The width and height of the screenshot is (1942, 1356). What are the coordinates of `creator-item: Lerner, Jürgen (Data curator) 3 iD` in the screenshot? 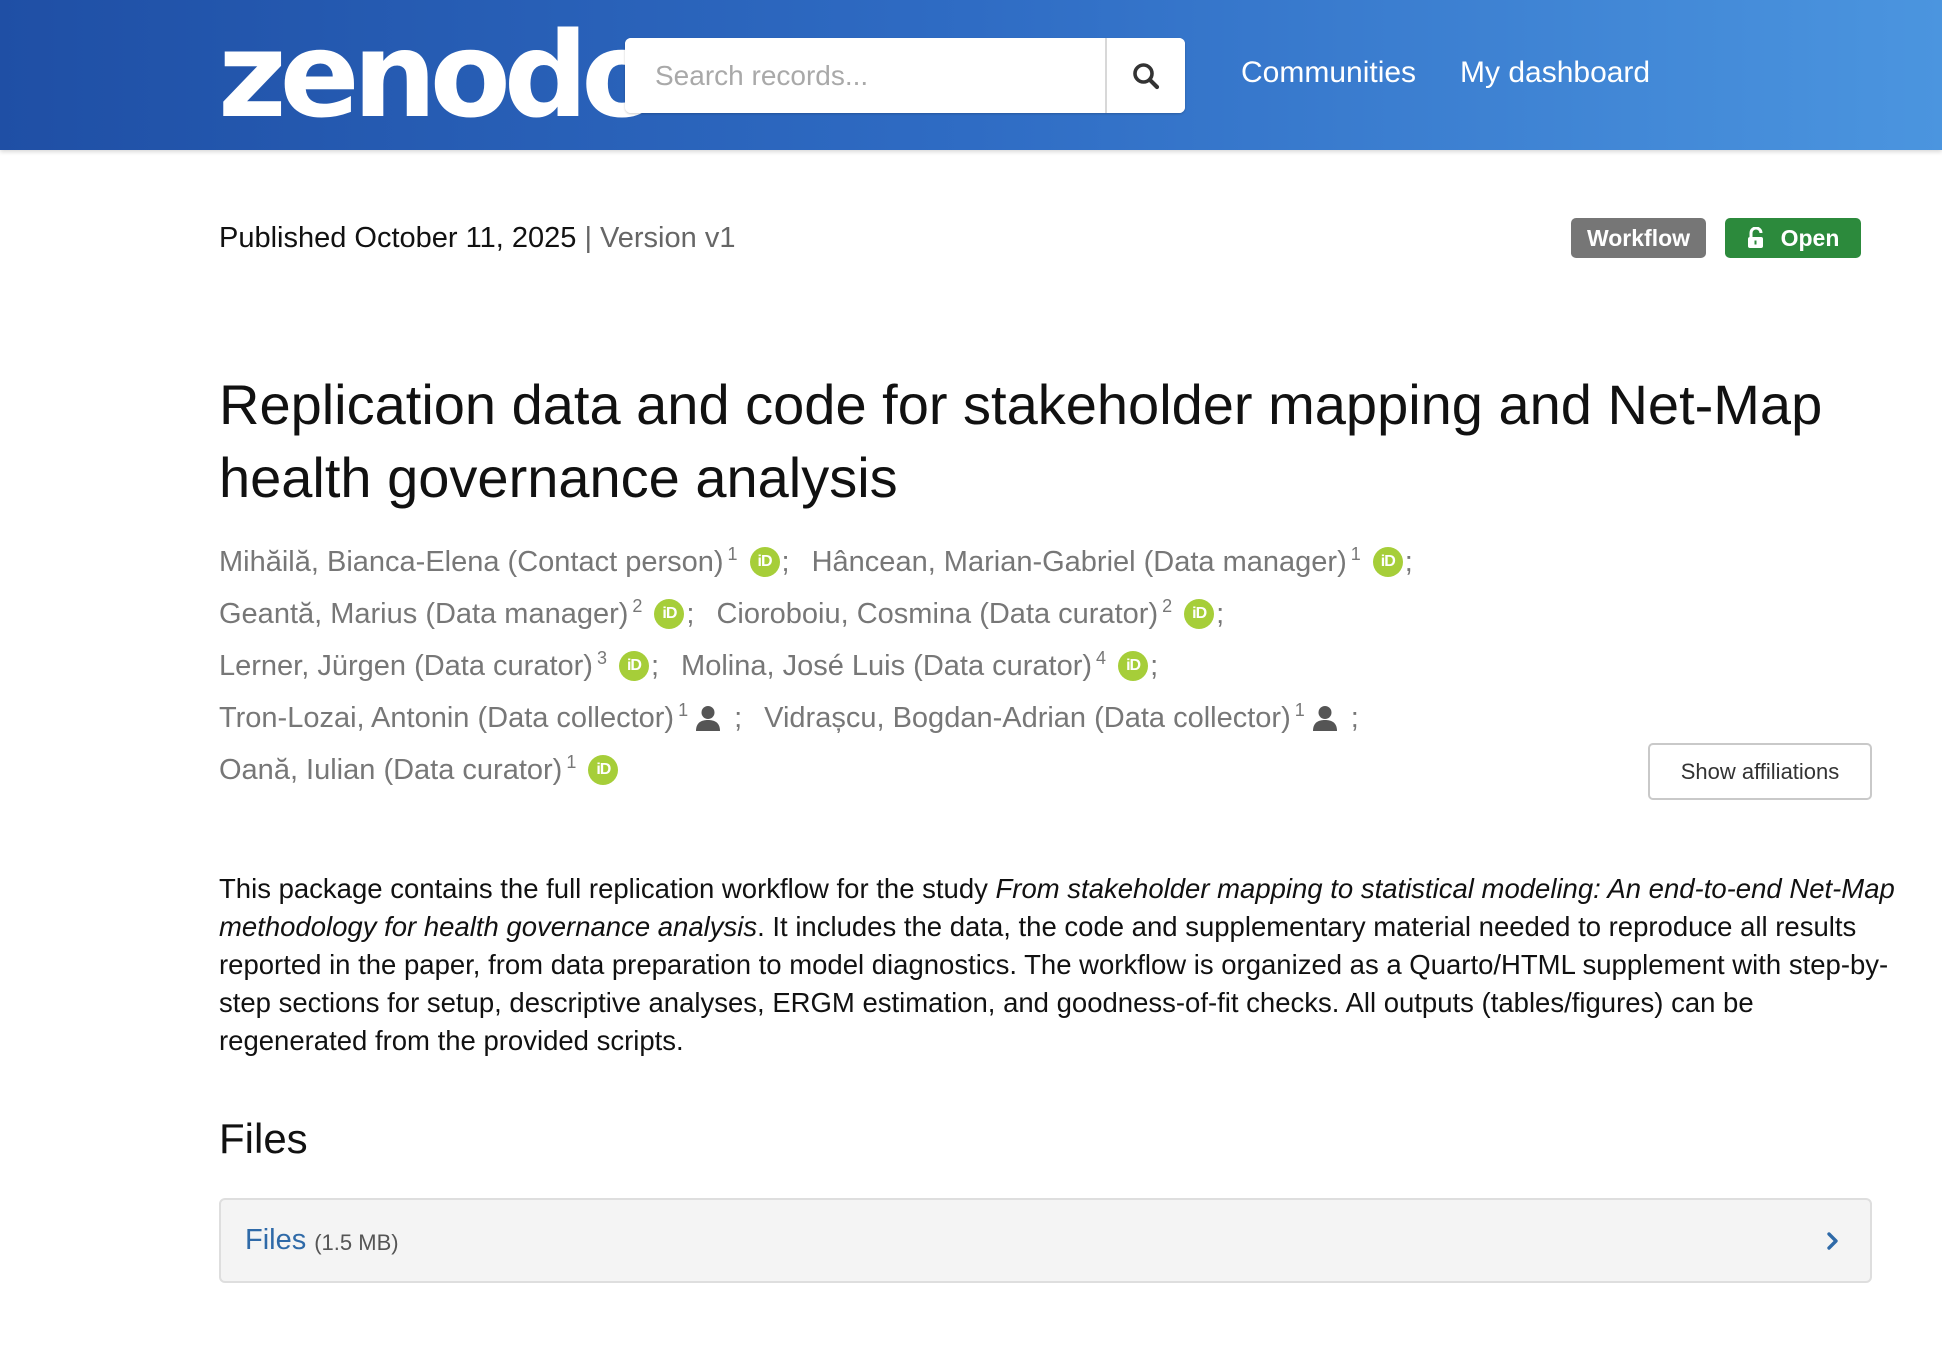 It's located at (434, 665).